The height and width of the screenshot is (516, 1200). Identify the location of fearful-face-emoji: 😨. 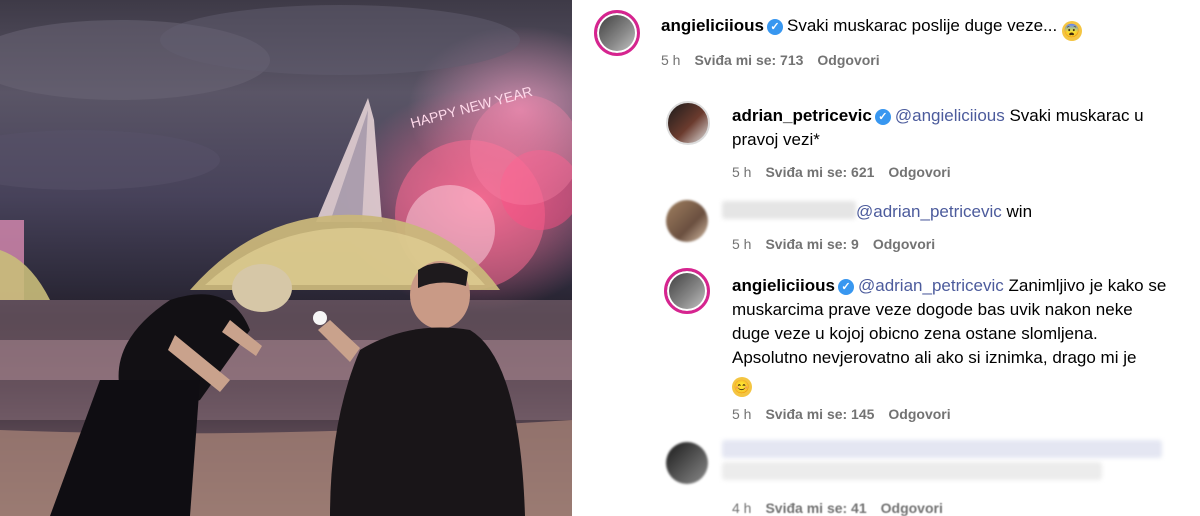
(1071, 31).